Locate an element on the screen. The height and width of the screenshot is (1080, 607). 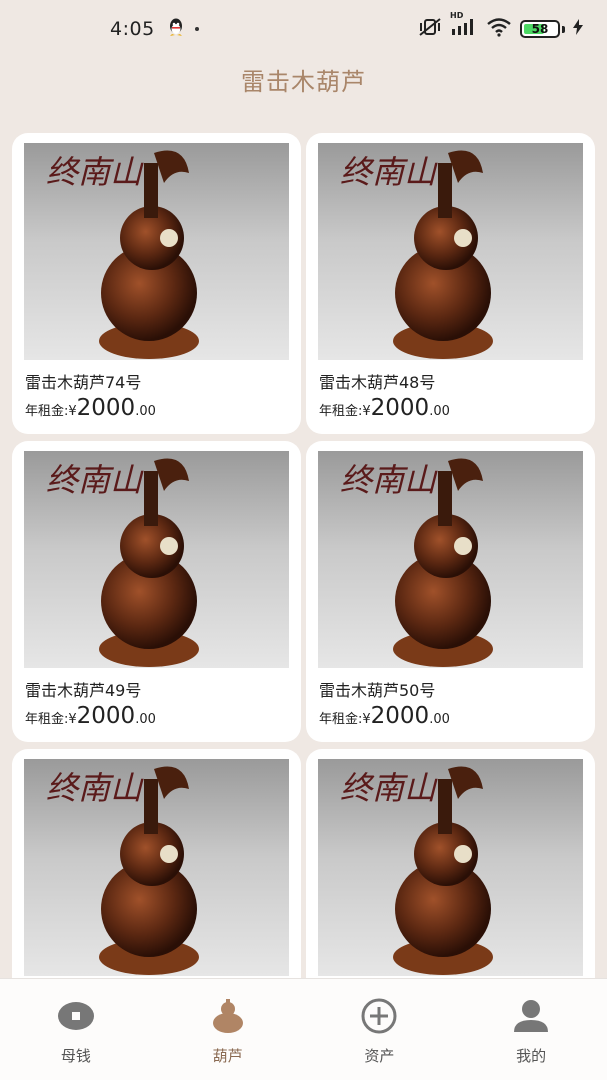
product-name: 雷击木葫芦74号 is located at coordinates (83, 382).